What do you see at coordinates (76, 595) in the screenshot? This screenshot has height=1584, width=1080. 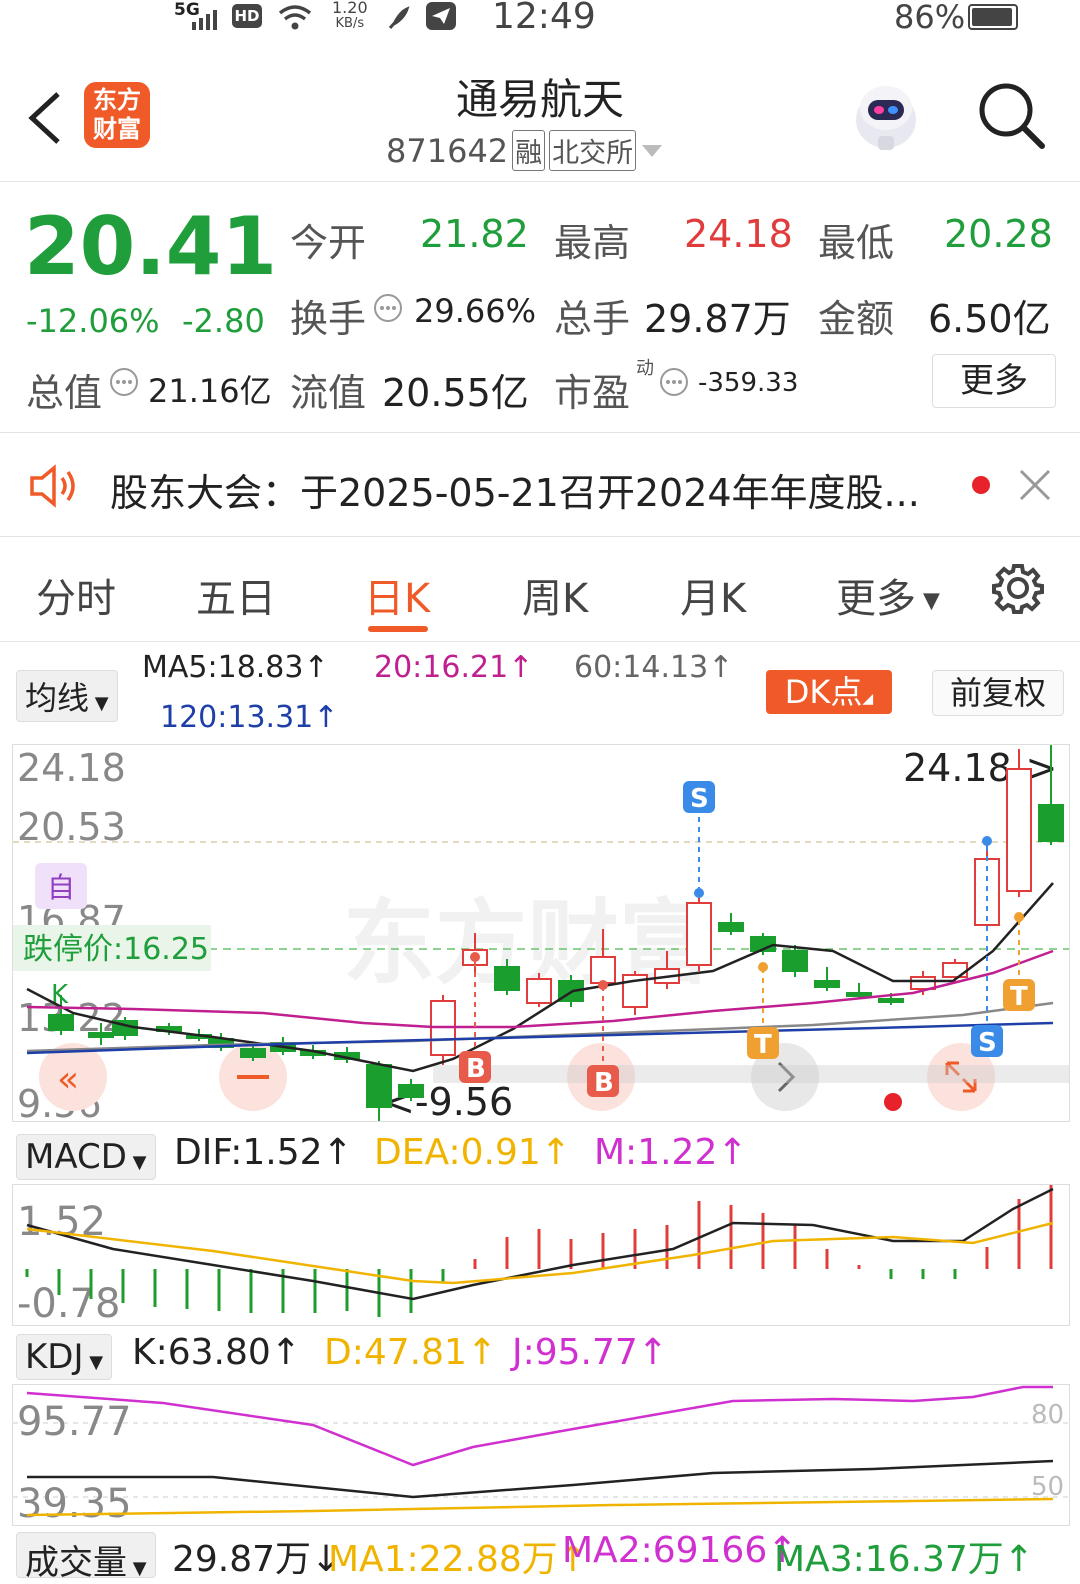 I see `tab-intraday: 分时` at bounding box center [76, 595].